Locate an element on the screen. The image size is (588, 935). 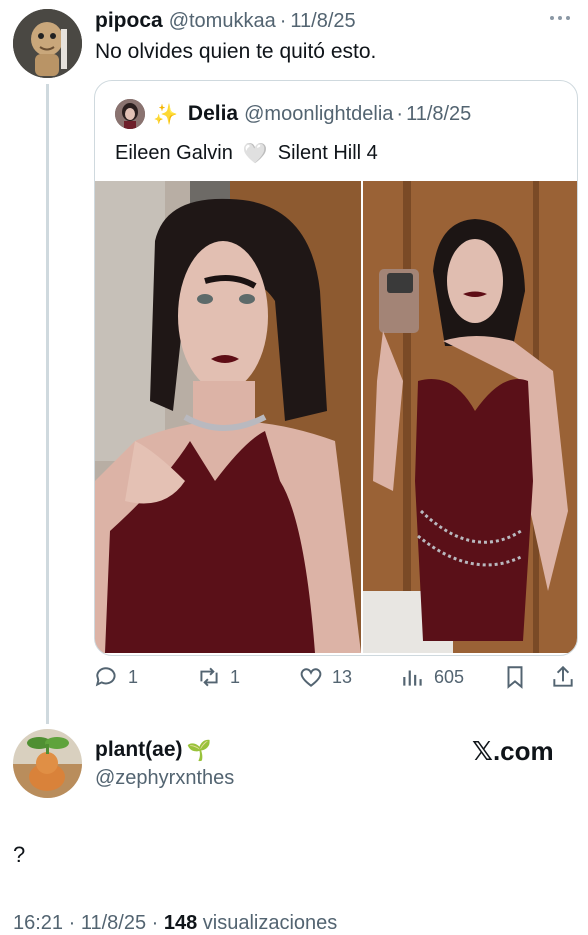
sparkle-emoji: ✨ is located at coordinates (165, 114).